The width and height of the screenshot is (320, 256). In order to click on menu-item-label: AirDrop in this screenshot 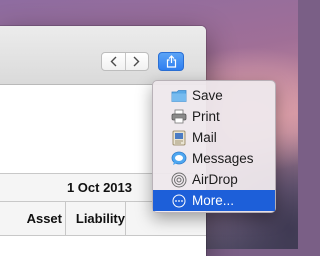, I will do `click(215, 179)`.